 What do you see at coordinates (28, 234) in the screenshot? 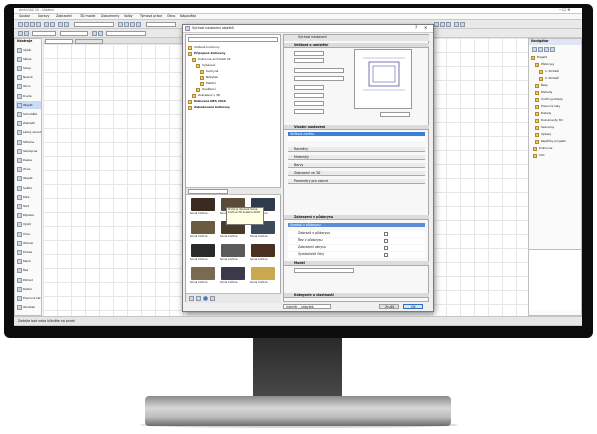
I see `toolbox-item-20: Čára` at bounding box center [28, 234].